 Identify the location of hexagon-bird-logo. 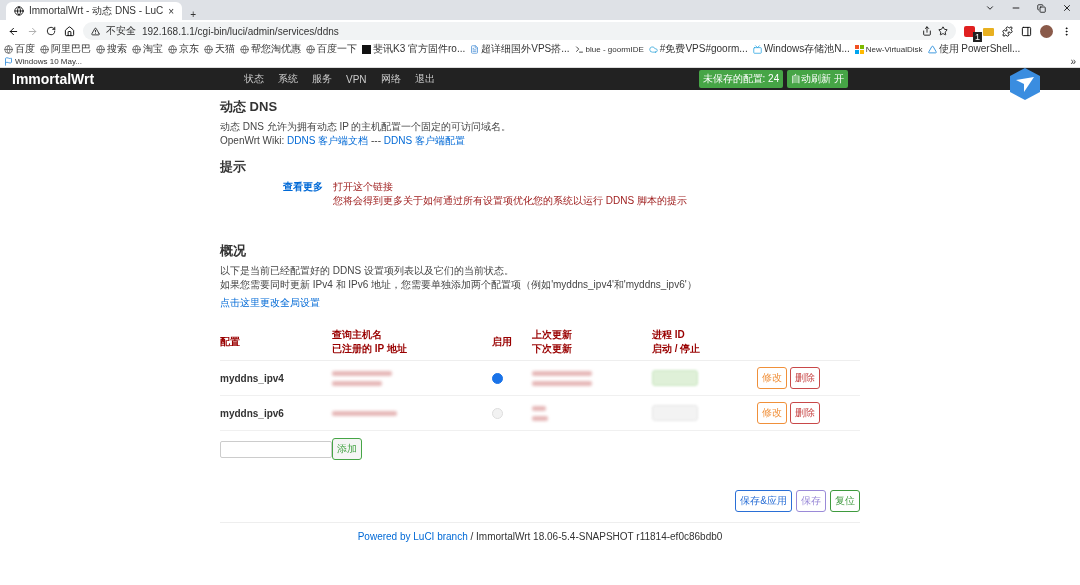
(1025, 84).